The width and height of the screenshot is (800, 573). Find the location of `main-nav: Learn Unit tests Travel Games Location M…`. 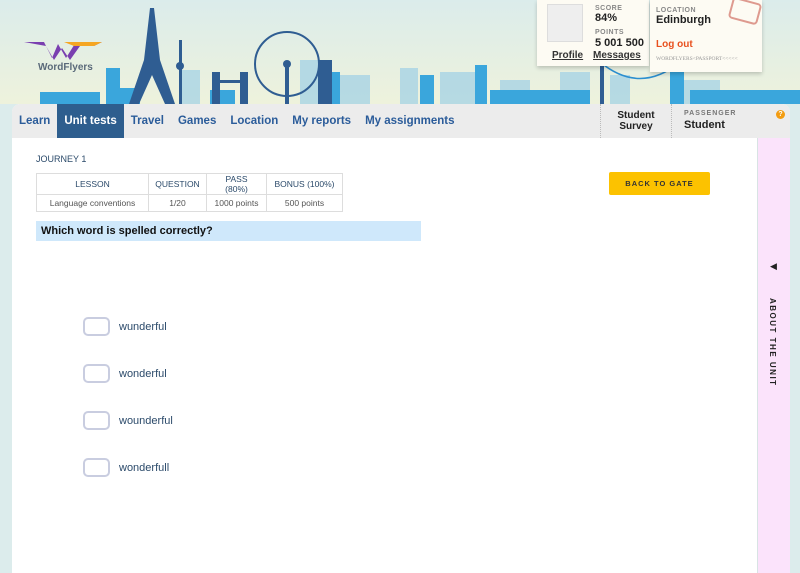

main-nav: Learn Unit tests Travel Games Location M… is located at coordinates (401, 121).